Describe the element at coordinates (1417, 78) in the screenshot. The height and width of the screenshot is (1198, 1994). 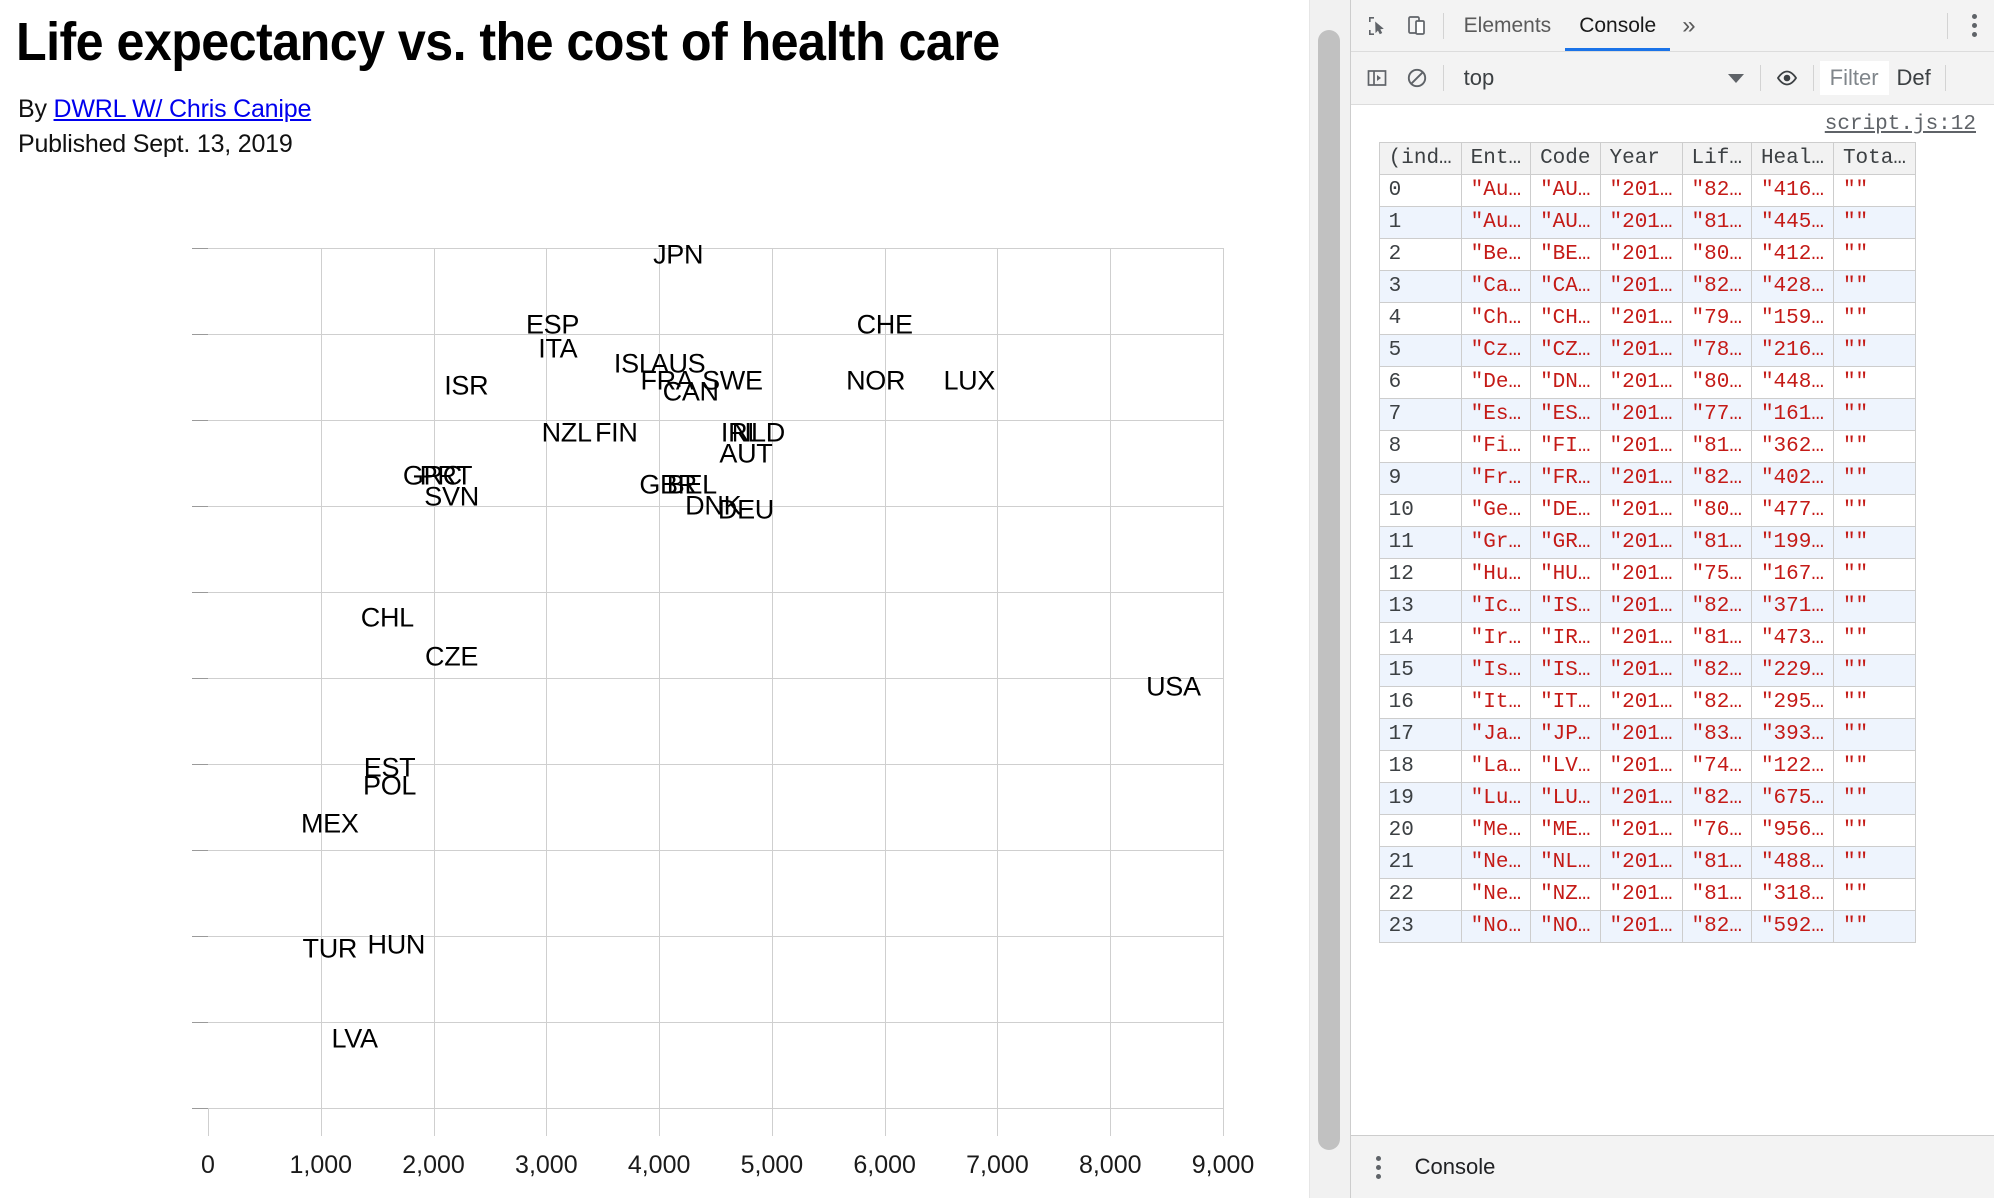
I see `clear-console-icon` at that location.